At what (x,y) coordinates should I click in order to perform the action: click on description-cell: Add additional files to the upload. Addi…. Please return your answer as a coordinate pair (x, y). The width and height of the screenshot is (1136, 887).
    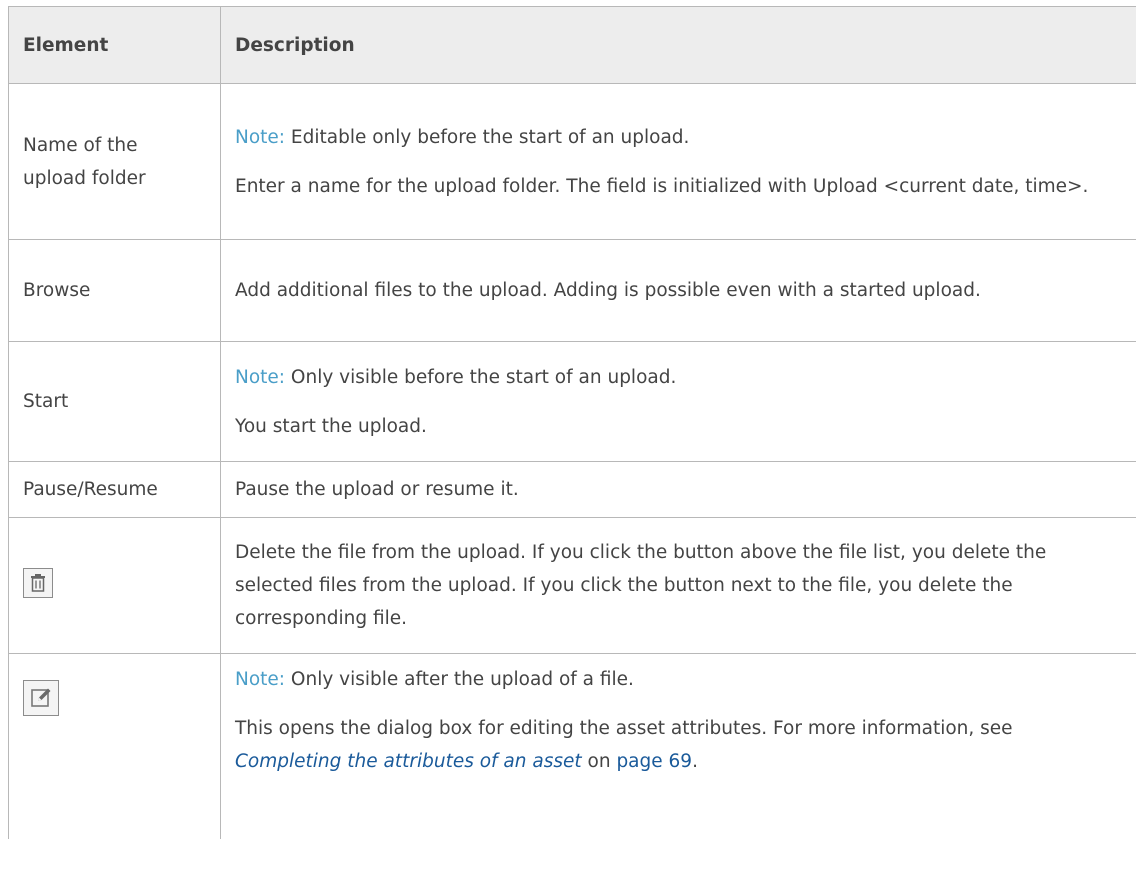
    Looking at the image, I should click on (678, 290).